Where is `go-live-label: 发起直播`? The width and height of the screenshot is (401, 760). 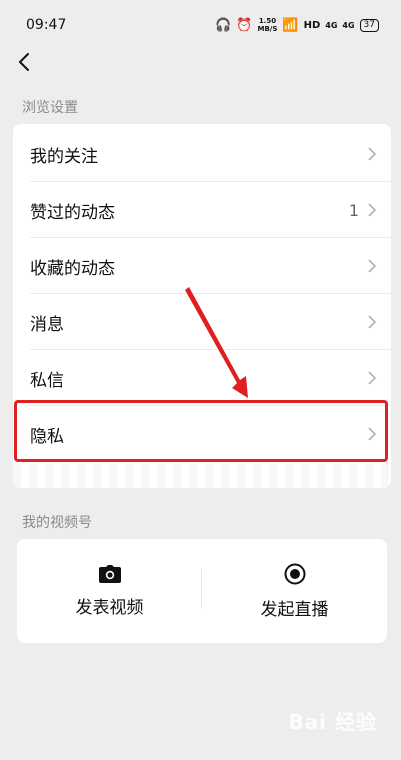 go-live-label: 发起直播 is located at coordinates (294, 609).